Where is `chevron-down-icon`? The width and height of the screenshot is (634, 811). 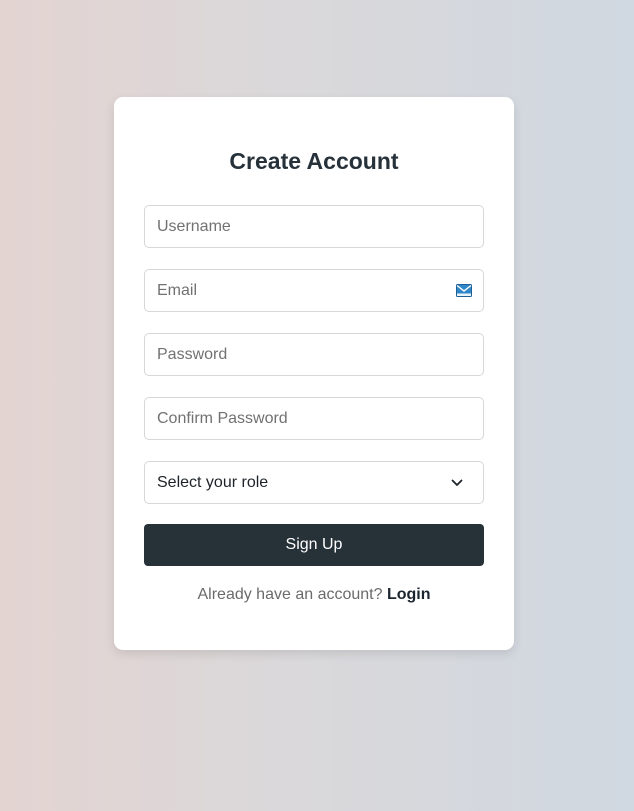
chevron-down-icon is located at coordinates (457, 483).